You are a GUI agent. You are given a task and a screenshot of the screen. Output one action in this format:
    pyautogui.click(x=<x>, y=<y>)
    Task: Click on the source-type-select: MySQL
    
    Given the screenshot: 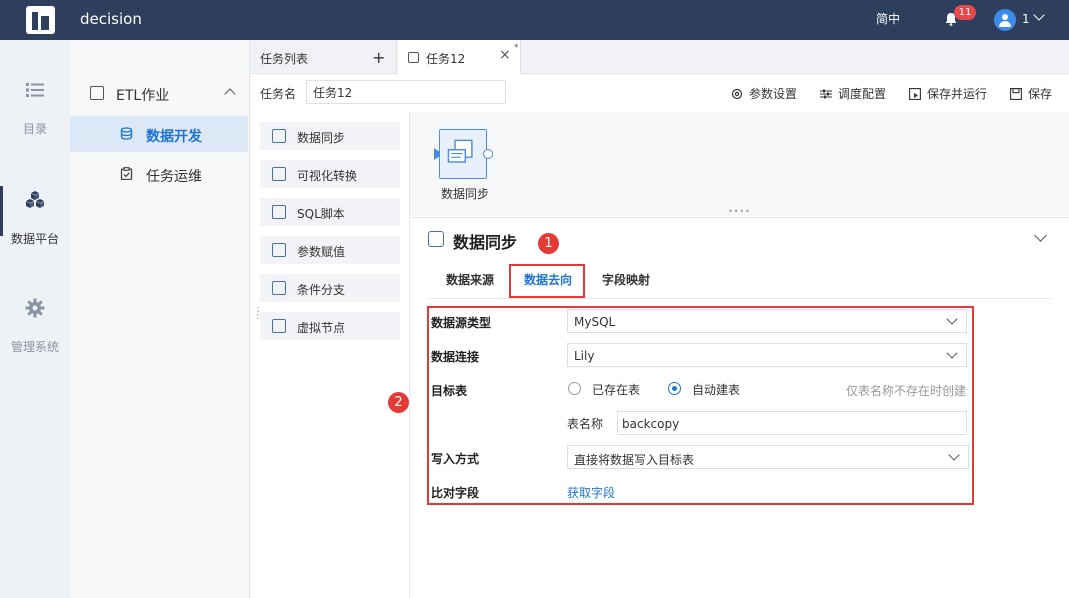 What is the action you would take?
    pyautogui.click(x=767, y=321)
    